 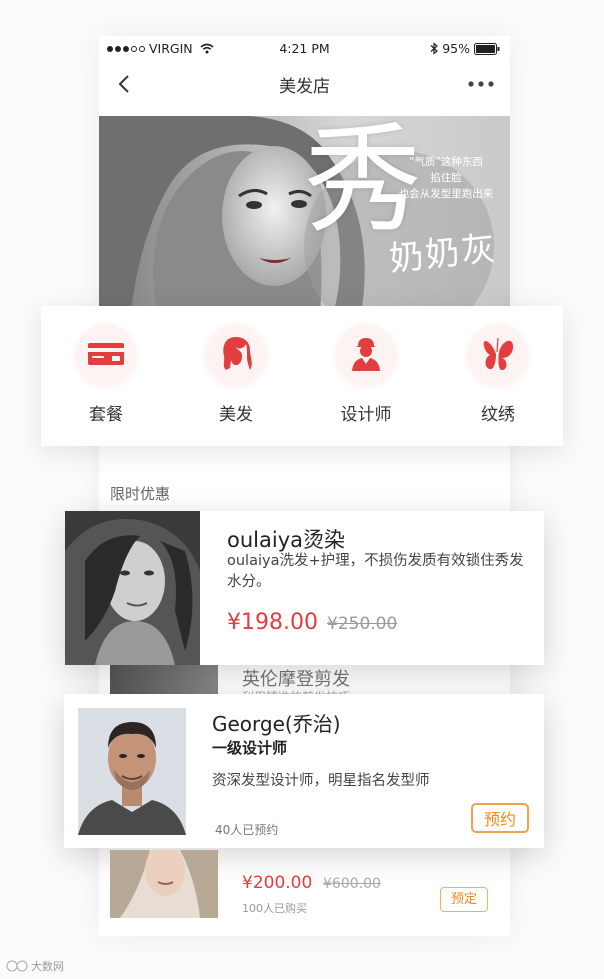 I want to click on battery-group: 95%, so click(x=465, y=48).